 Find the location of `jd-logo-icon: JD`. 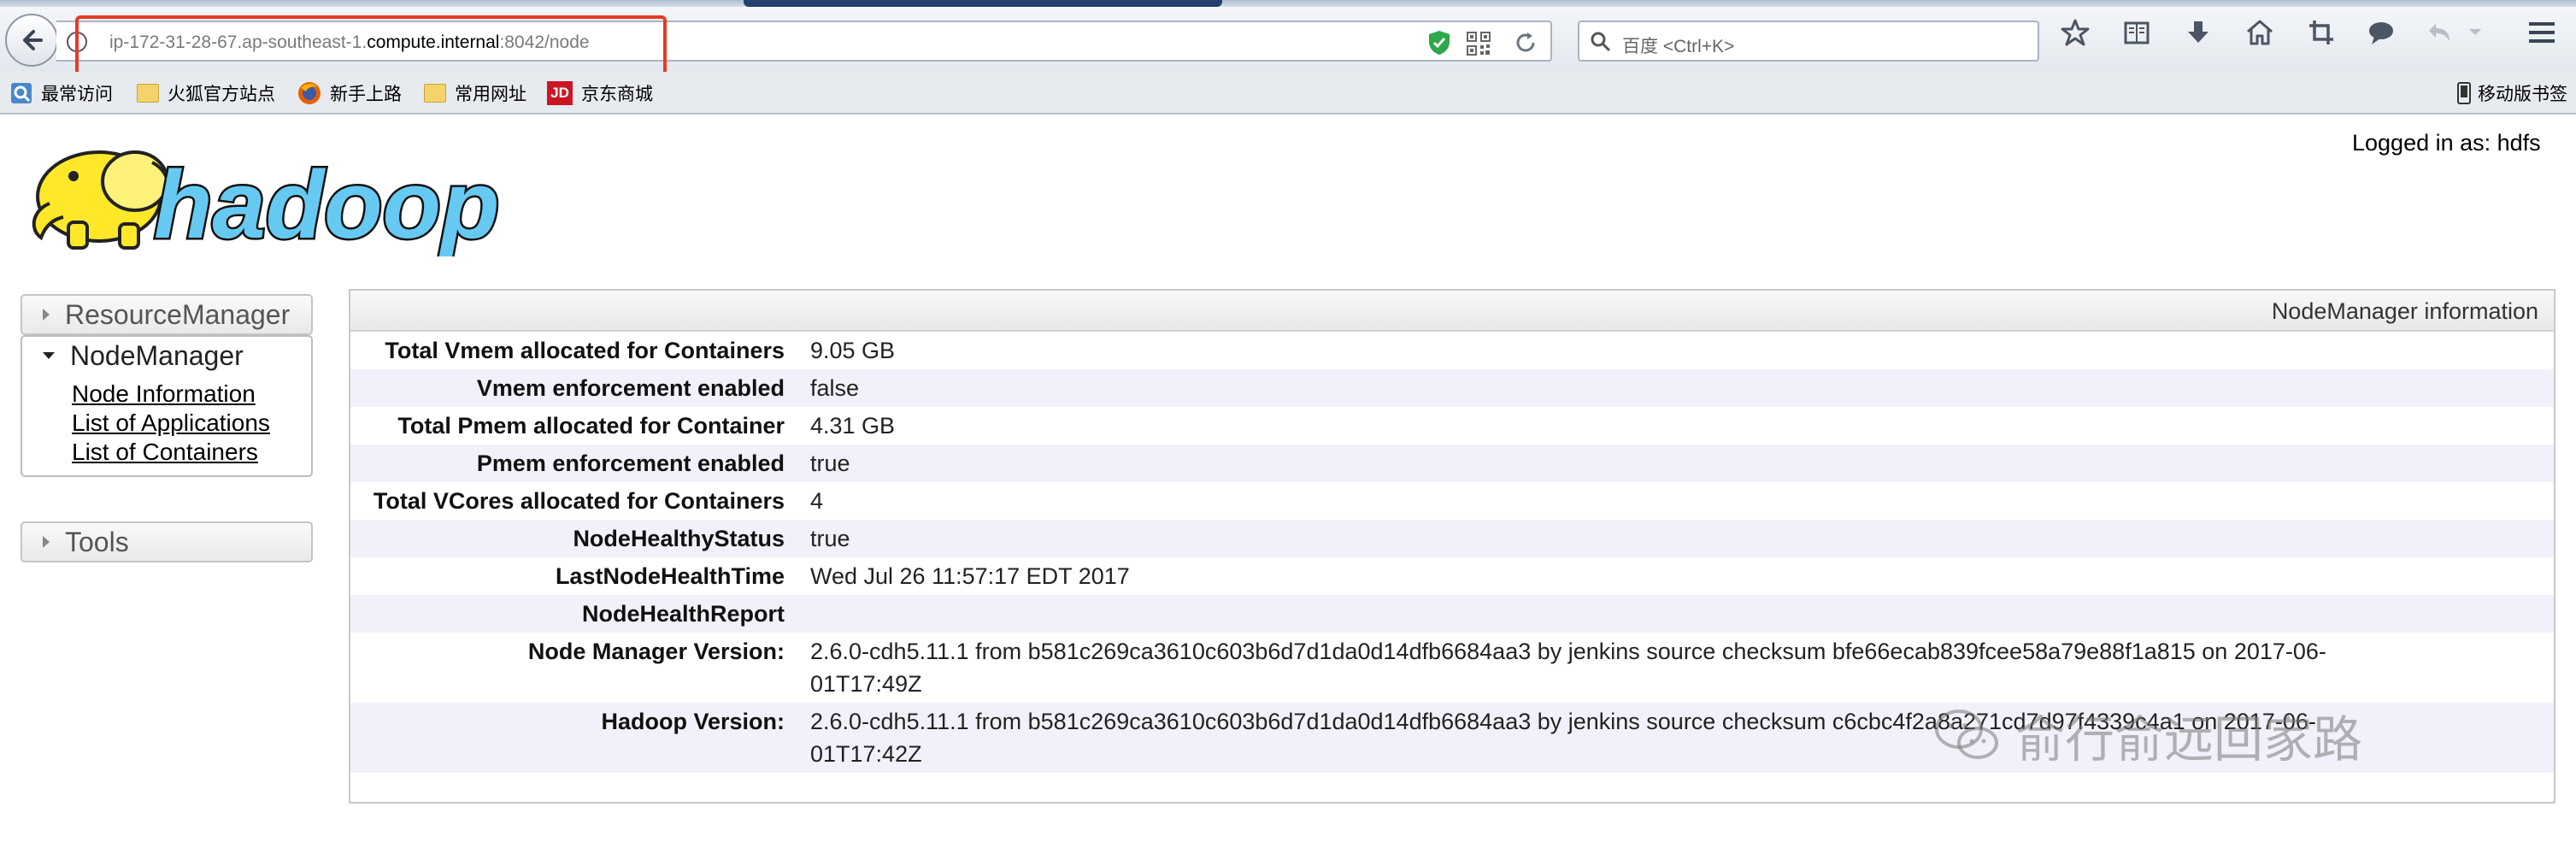

jd-logo-icon: JD is located at coordinates (560, 93).